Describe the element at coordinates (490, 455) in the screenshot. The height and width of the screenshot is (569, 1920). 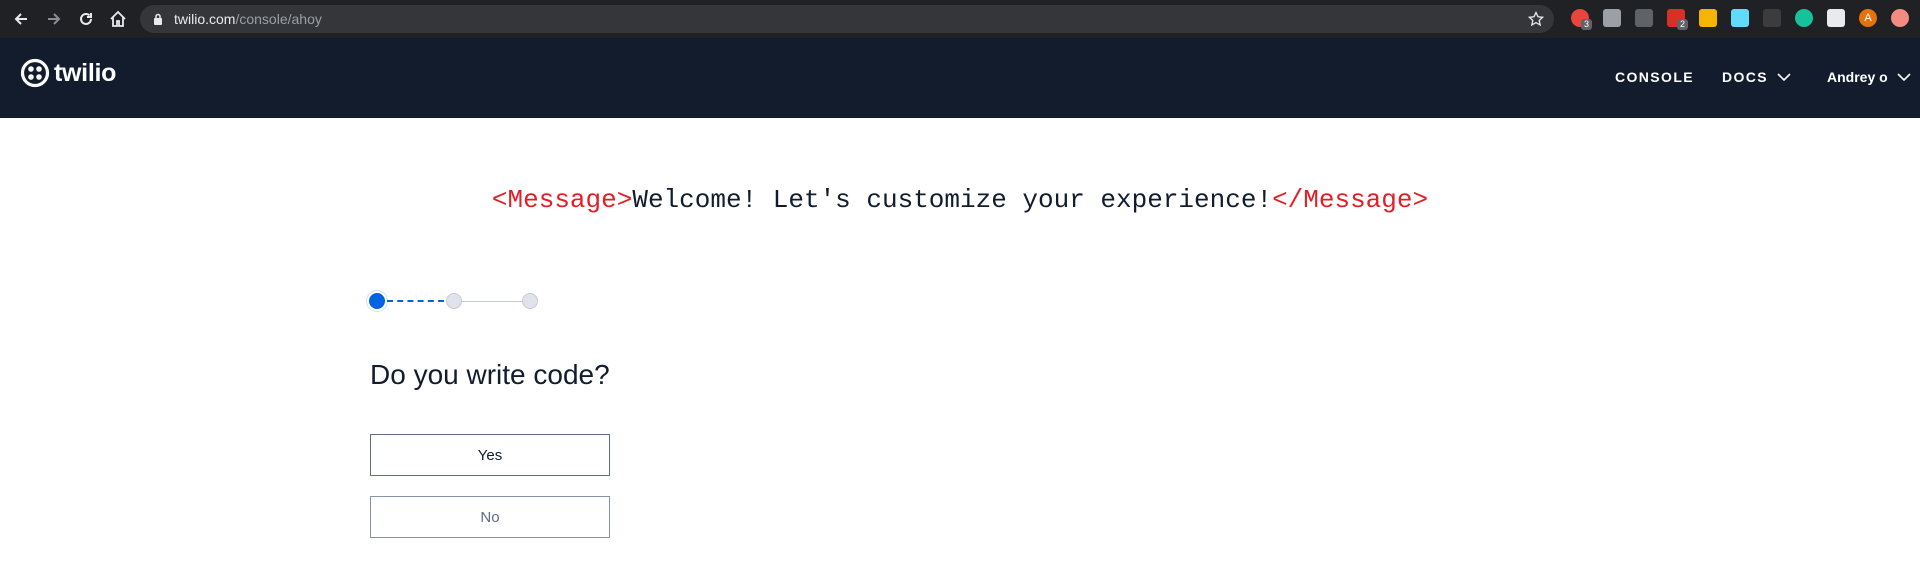
I see `yes-button: Yes` at that location.